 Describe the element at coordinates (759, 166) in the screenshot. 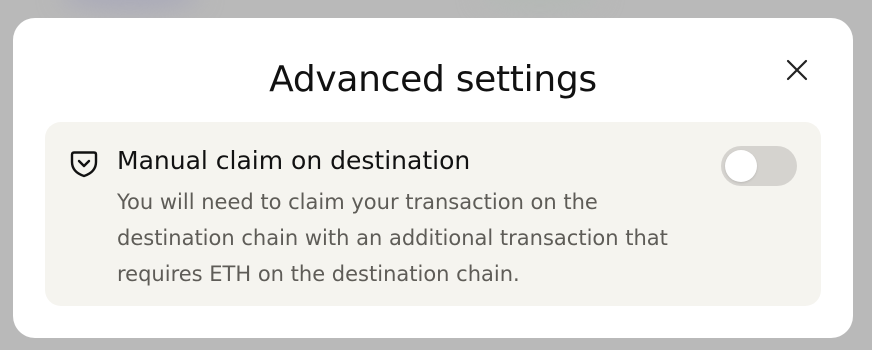

I see `manual-claim-toggle` at that location.